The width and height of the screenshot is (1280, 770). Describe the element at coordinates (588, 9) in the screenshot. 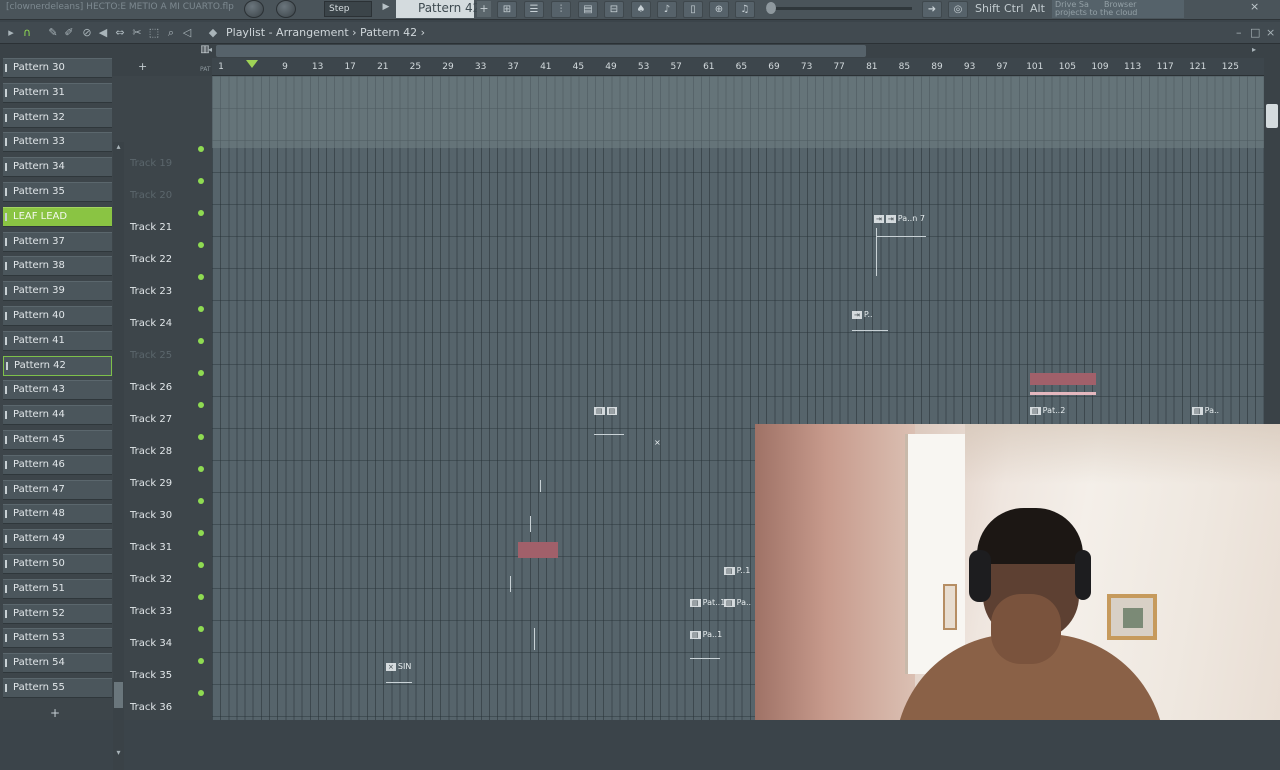

I see `channel-rack-icon: ▤` at that location.